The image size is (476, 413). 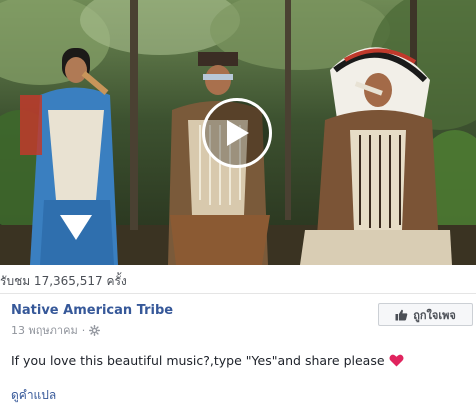 What do you see at coordinates (92, 310) in the screenshot?
I see `page-name-link: Native American Tribe` at bounding box center [92, 310].